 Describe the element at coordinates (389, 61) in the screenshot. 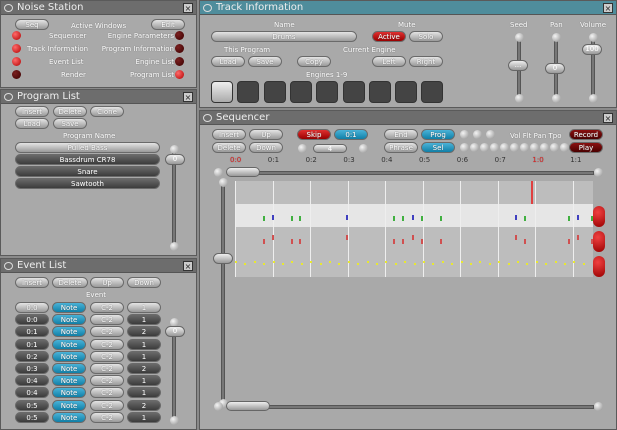

I see `left-button: Left` at that location.